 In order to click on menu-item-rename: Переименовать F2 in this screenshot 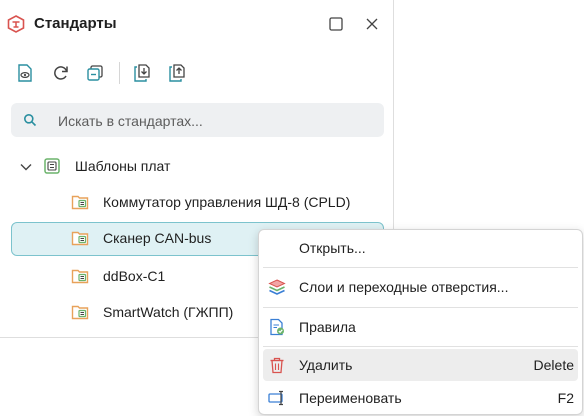, I will do `click(420, 398)`.